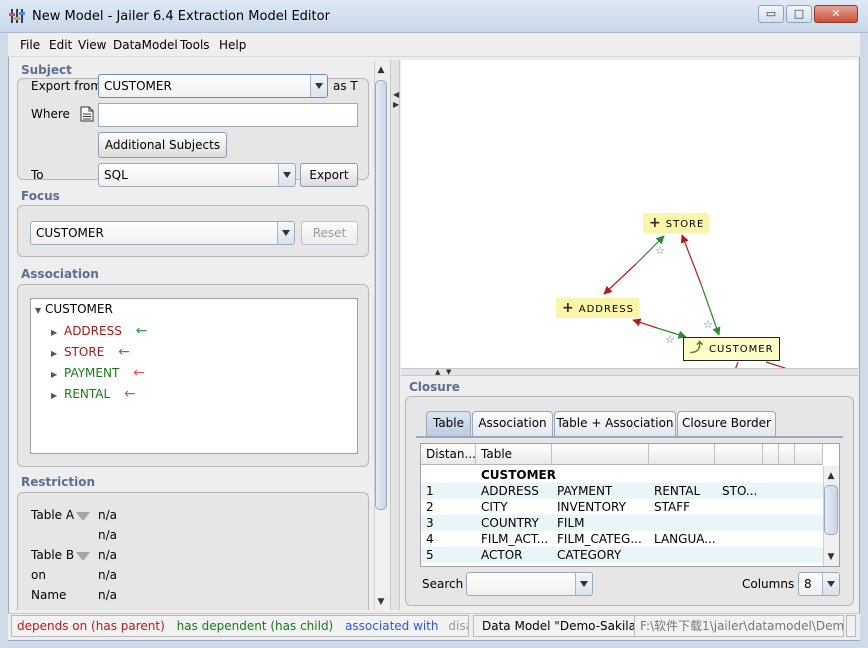 Image resolution: width=868 pixels, height=648 pixels. Describe the element at coordinates (606, 309) in the screenshot. I see `graph-node-label: ADDRESS` at that location.